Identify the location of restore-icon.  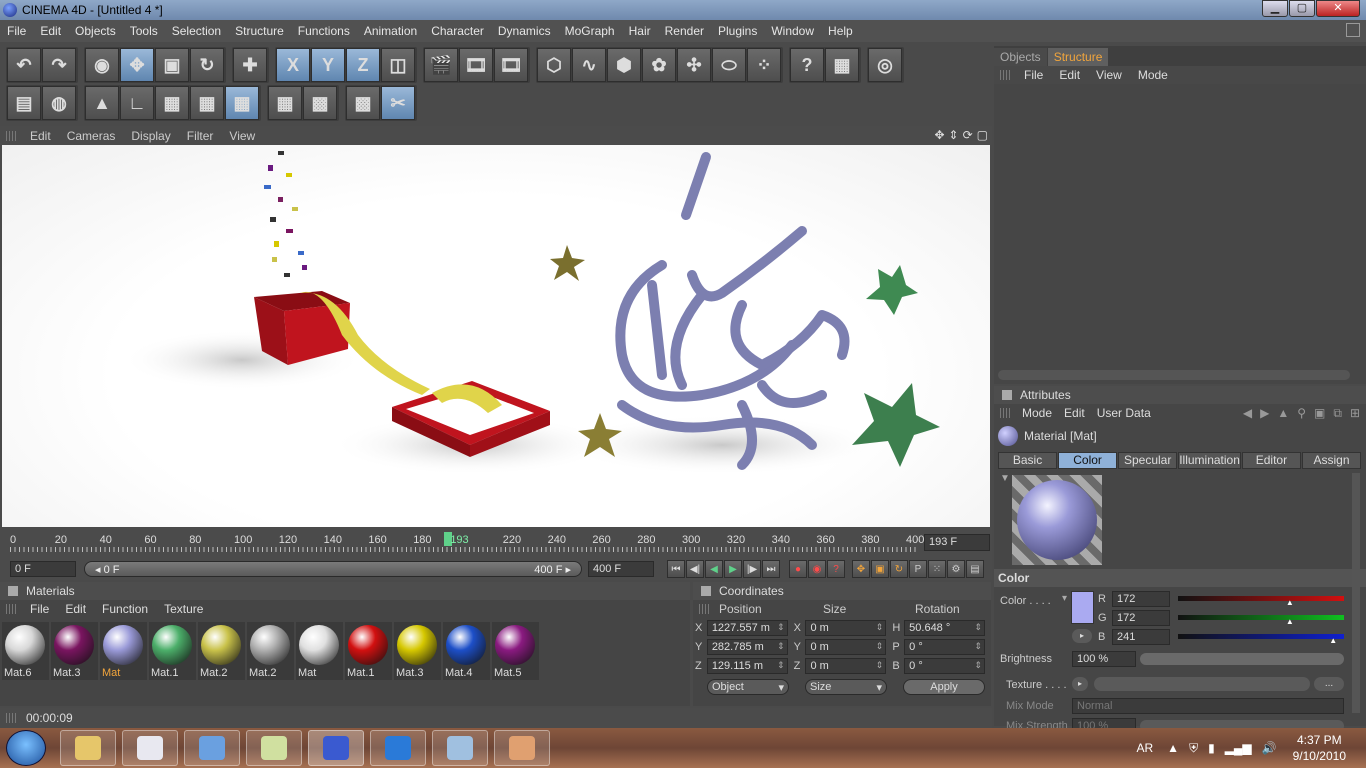
(1353, 30).